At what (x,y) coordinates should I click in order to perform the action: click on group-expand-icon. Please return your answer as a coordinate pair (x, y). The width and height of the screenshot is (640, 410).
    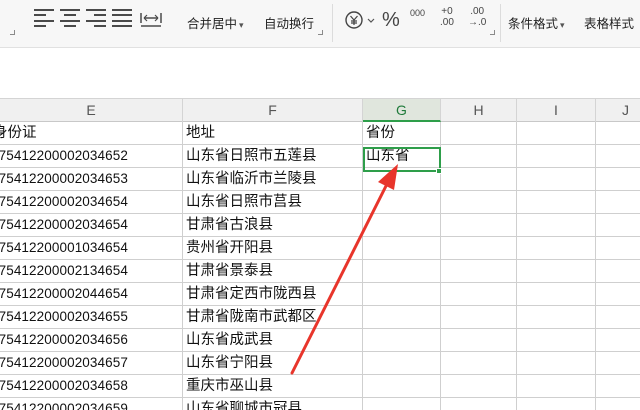
    Looking at the image, I should click on (12, 32).